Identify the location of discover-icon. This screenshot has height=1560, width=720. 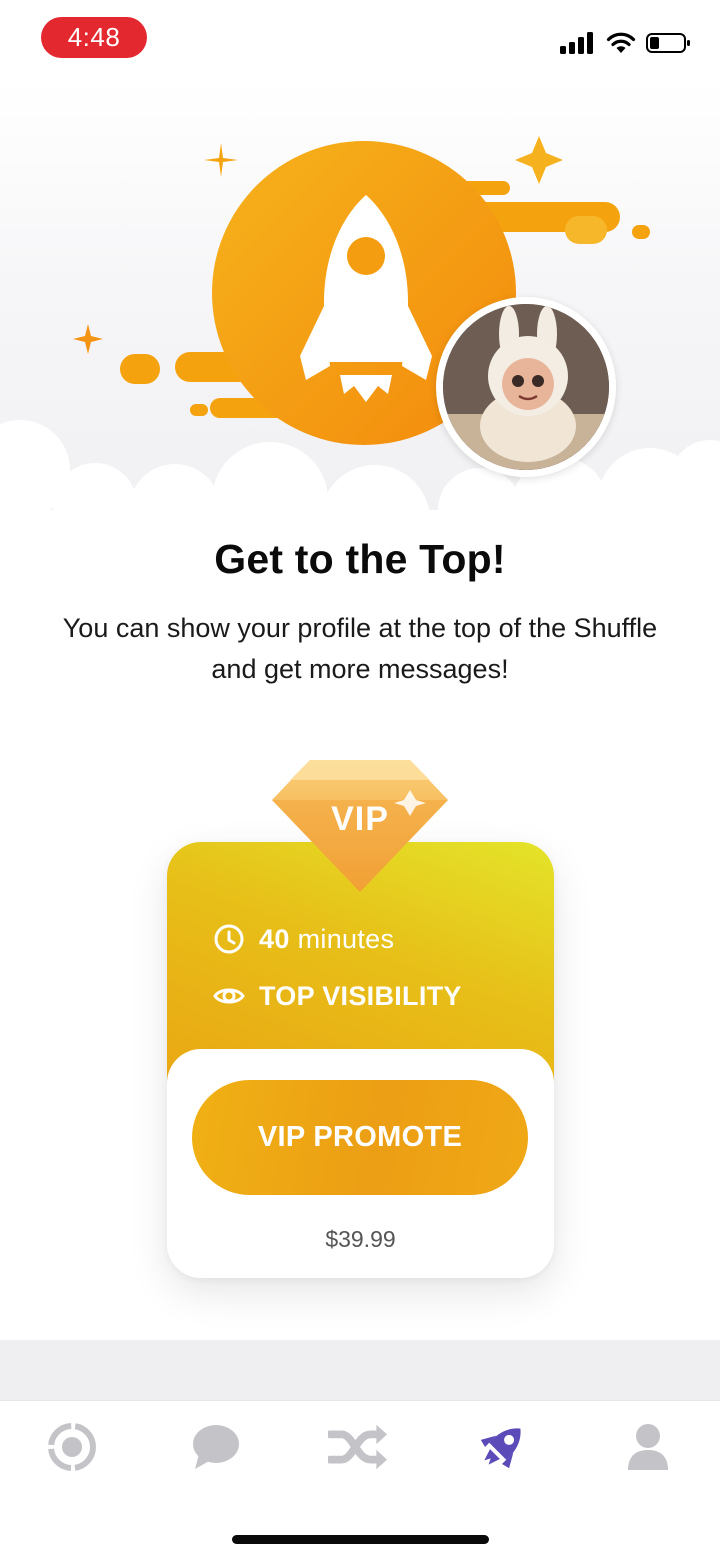
(72, 1447).